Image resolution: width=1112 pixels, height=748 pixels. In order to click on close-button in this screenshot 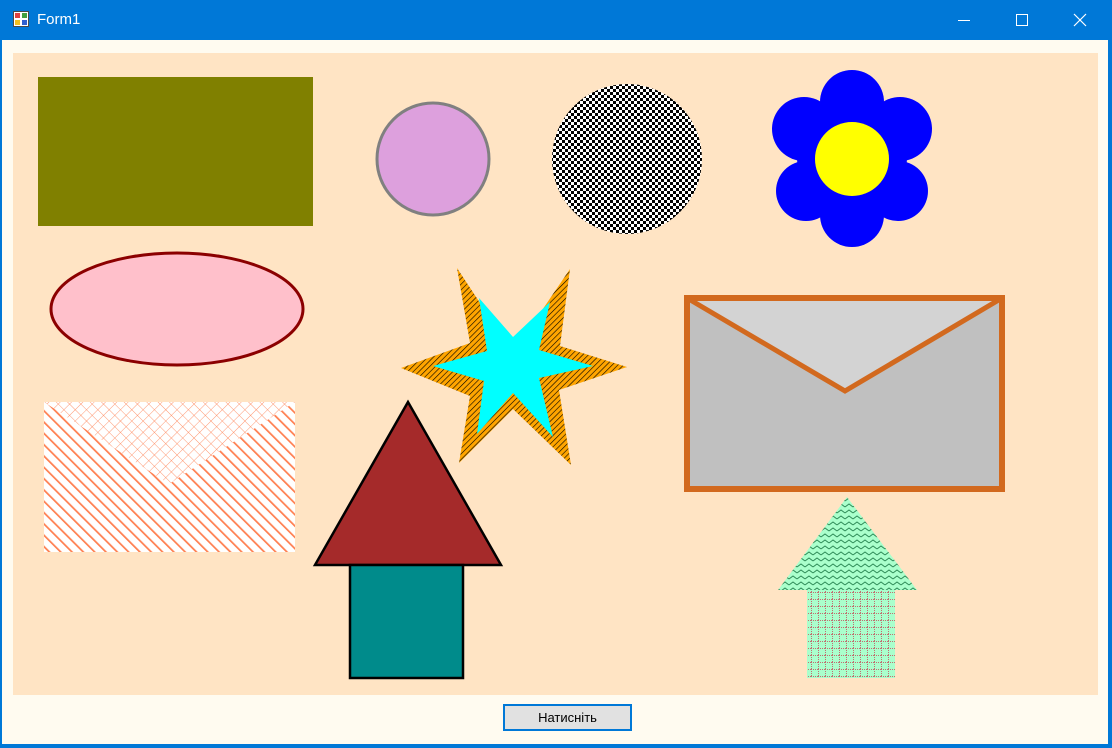, I will do `click(1080, 20)`.